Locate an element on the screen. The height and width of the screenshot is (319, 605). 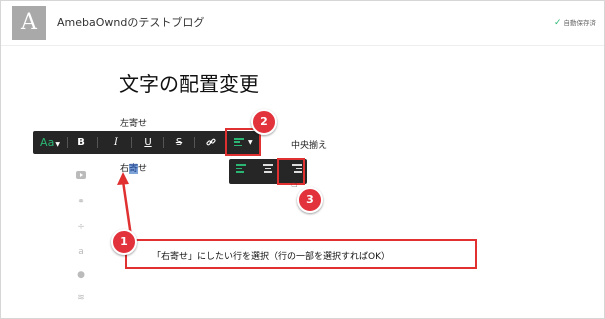
step-badge-1: 1 is located at coordinates (124, 242).